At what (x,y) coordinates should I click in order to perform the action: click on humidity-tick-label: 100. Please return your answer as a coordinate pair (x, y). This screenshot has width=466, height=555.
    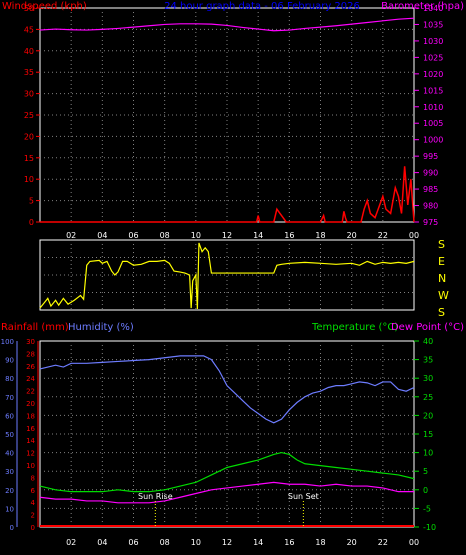
    Looking at the image, I should click on (7, 342).